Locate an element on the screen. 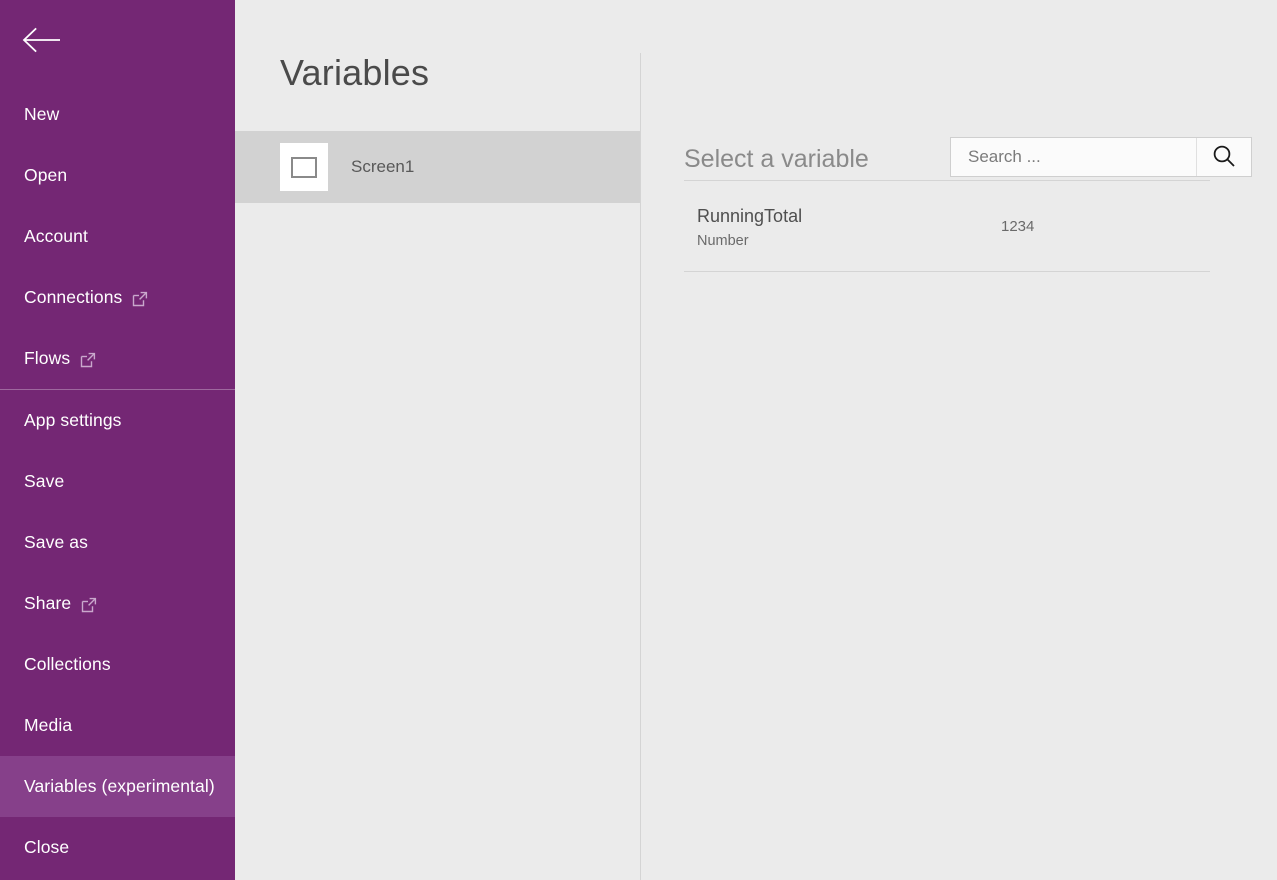 This screenshot has width=1277, height=880. sidebar-item-label: Flows is located at coordinates (47, 357).